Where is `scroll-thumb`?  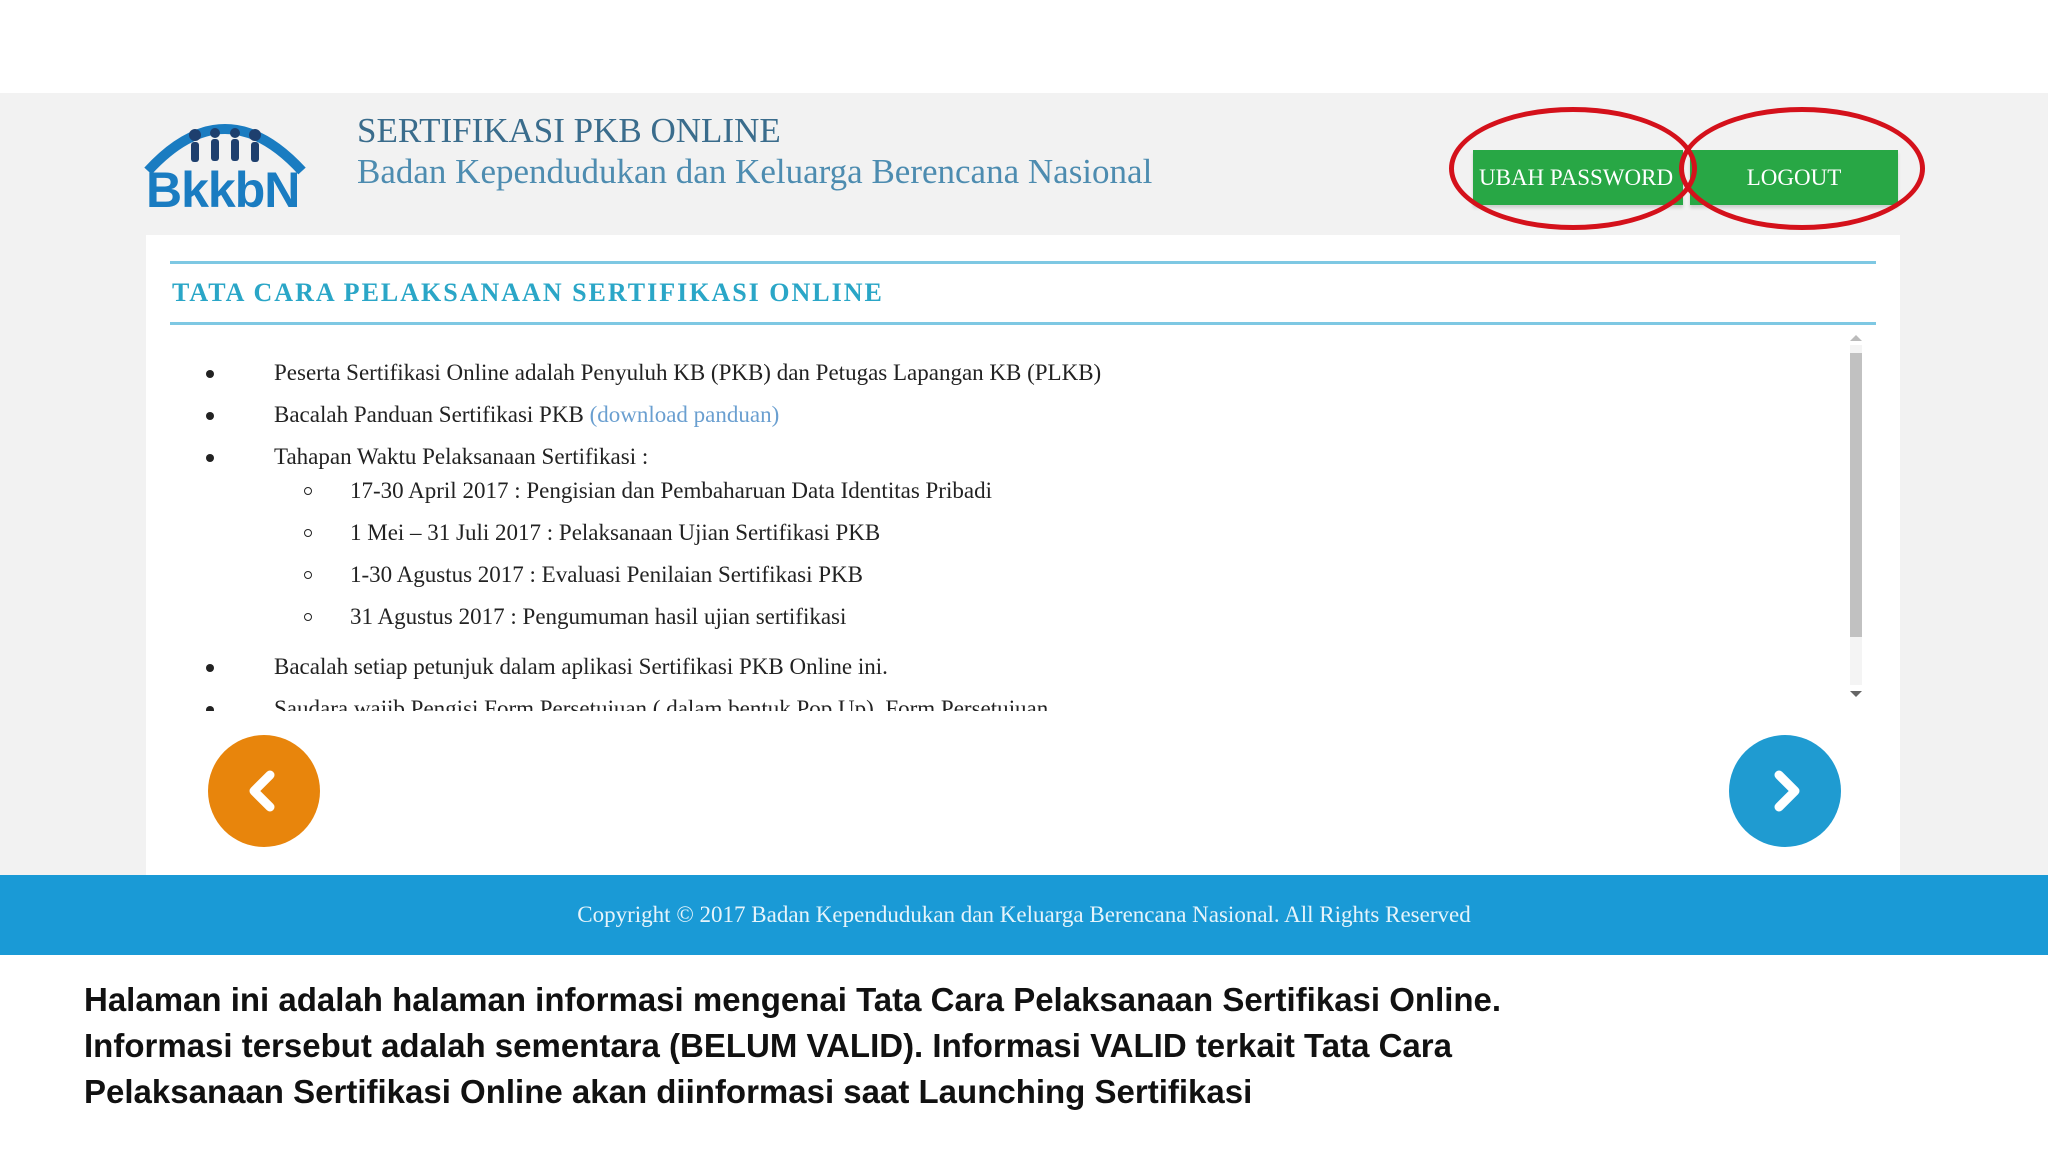
scroll-thumb is located at coordinates (1856, 495).